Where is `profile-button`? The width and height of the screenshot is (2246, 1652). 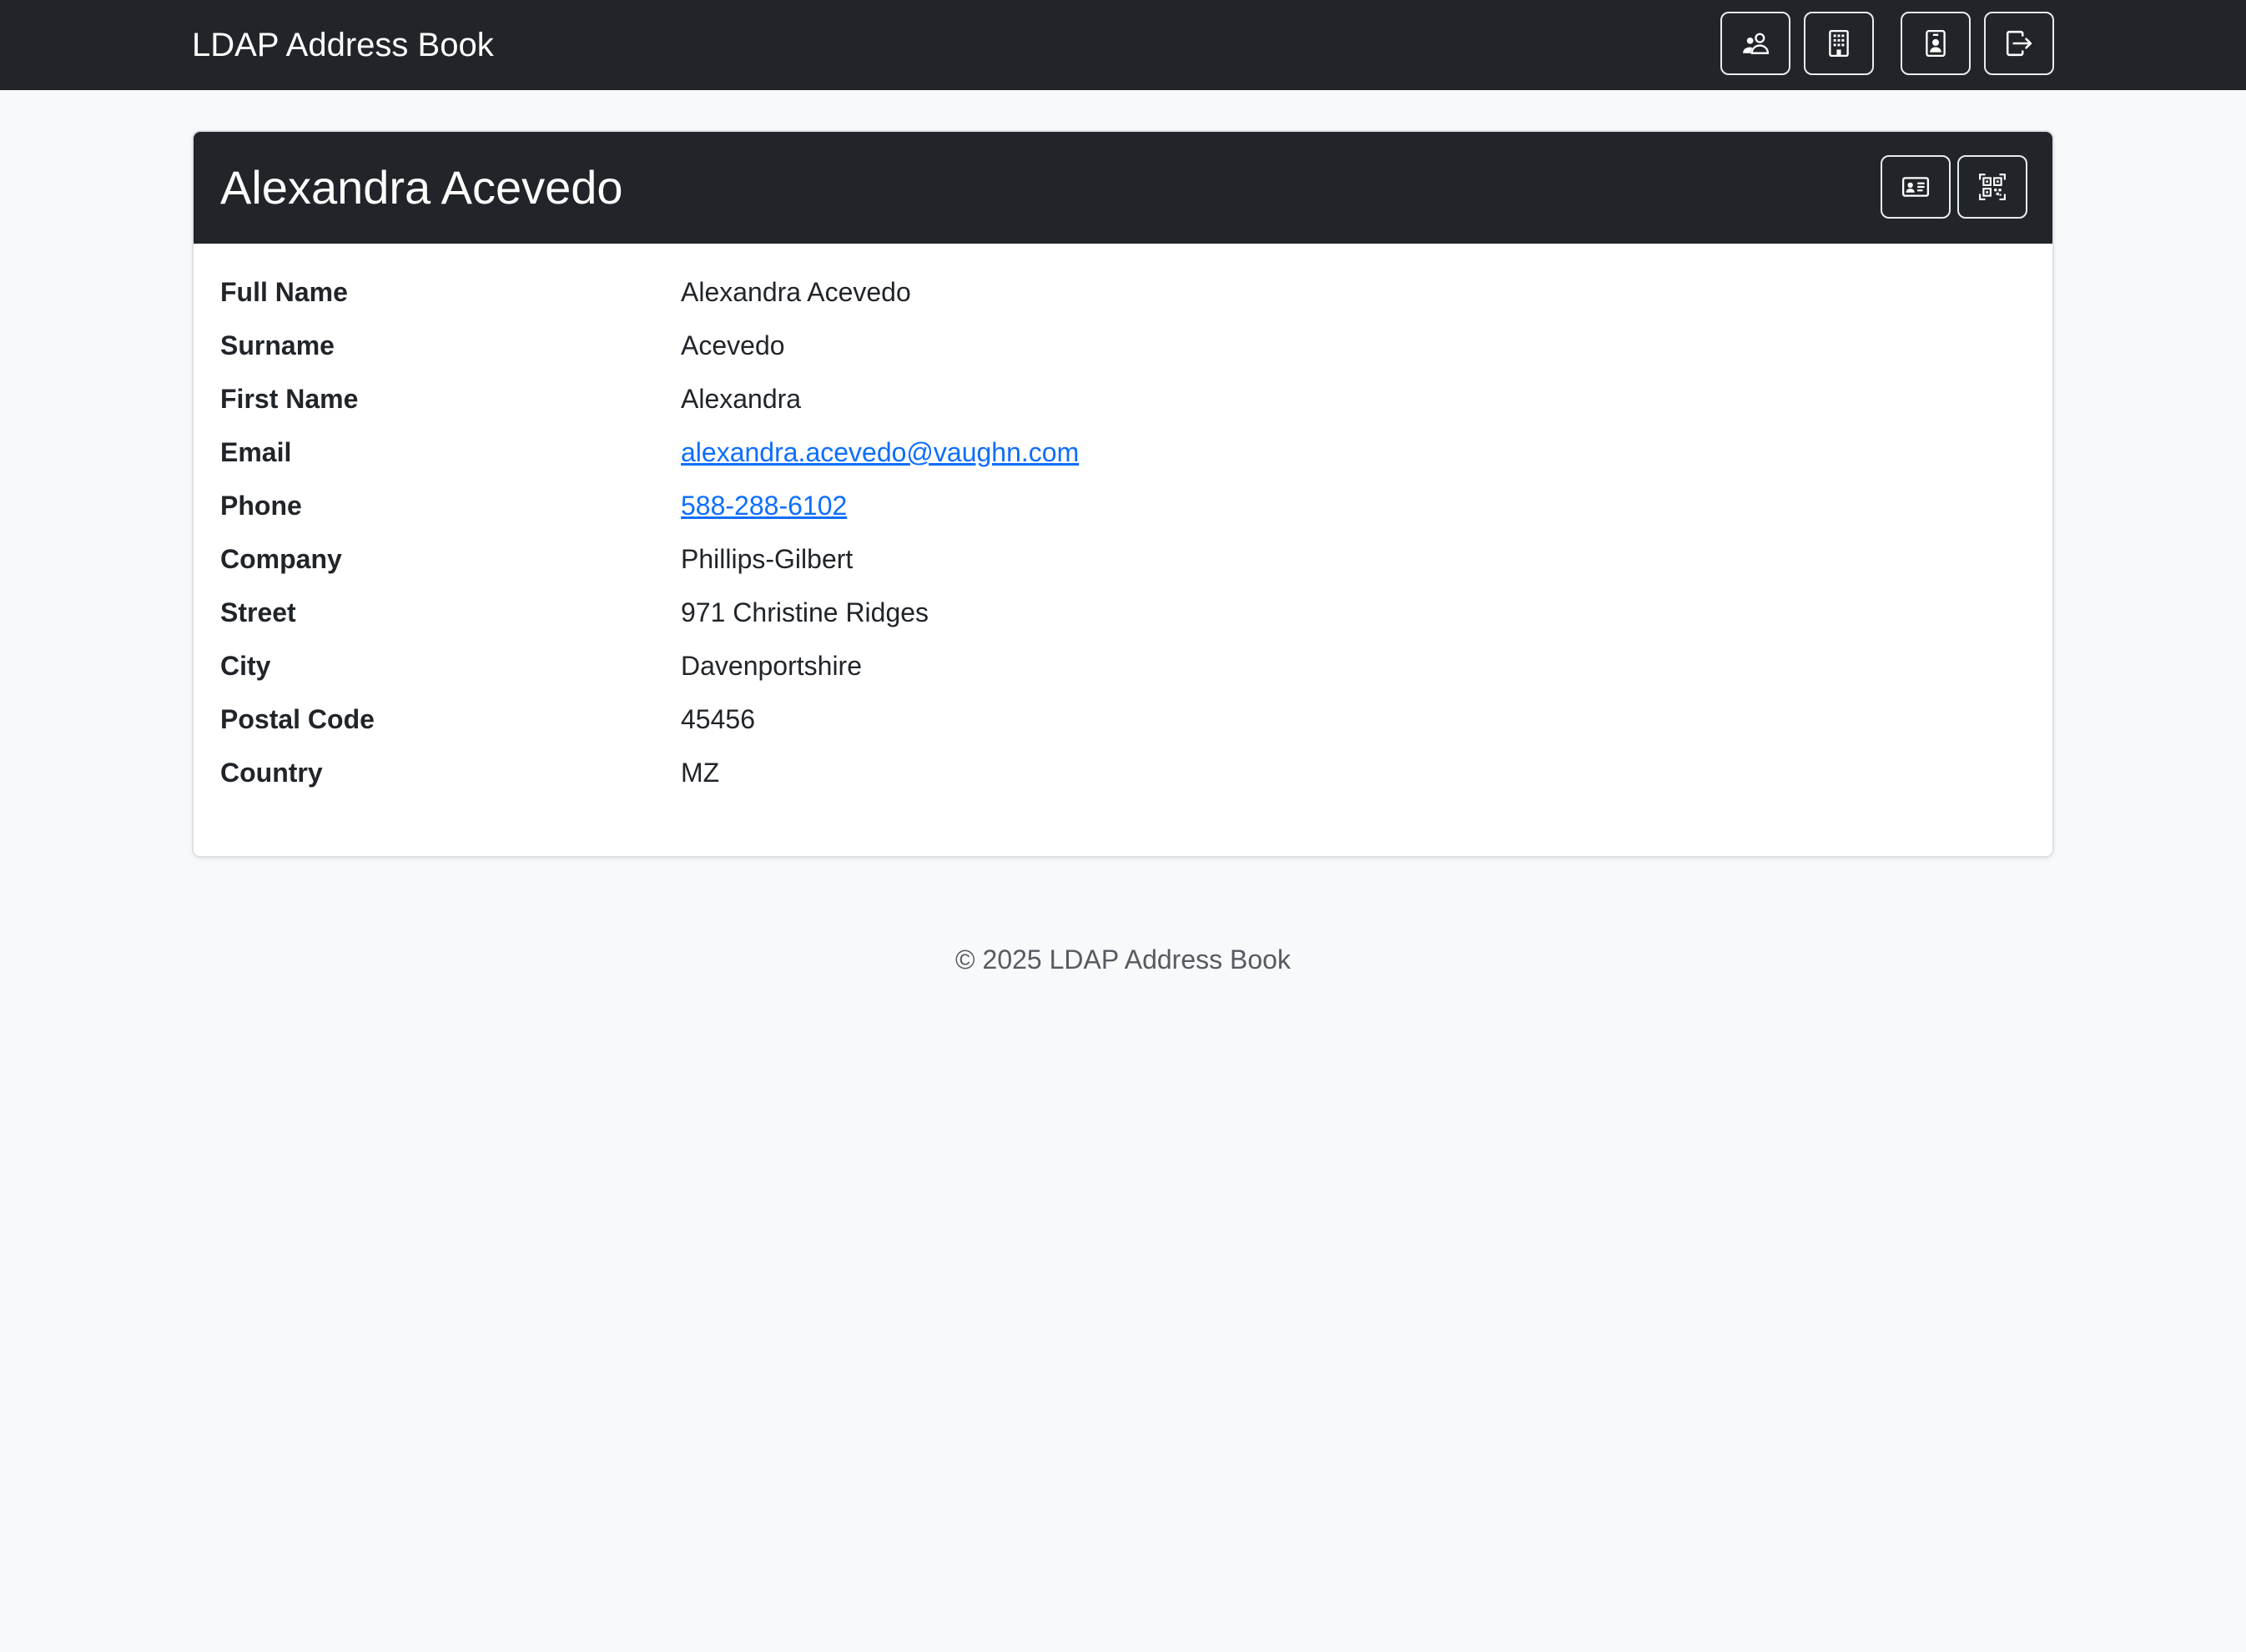 profile-button is located at coordinates (1936, 43).